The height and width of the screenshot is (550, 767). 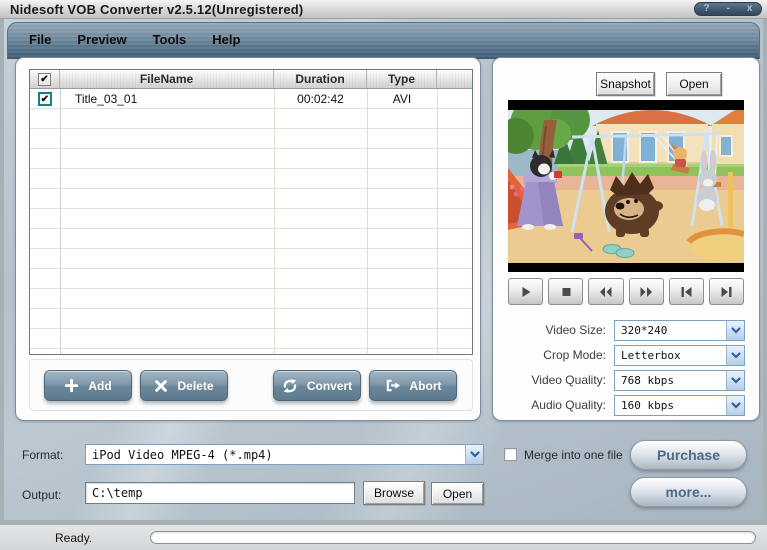 What do you see at coordinates (226, 39) in the screenshot?
I see `menu-help: Help` at bounding box center [226, 39].